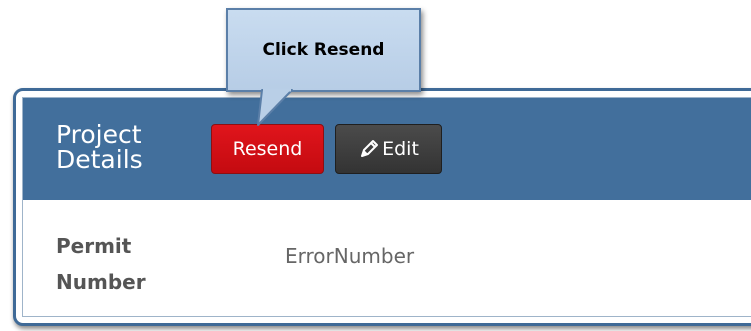 Image resolution: width=751 pixels, height=331 pixels. I want to click on callout-text: Click Resend, so click(323, 50).